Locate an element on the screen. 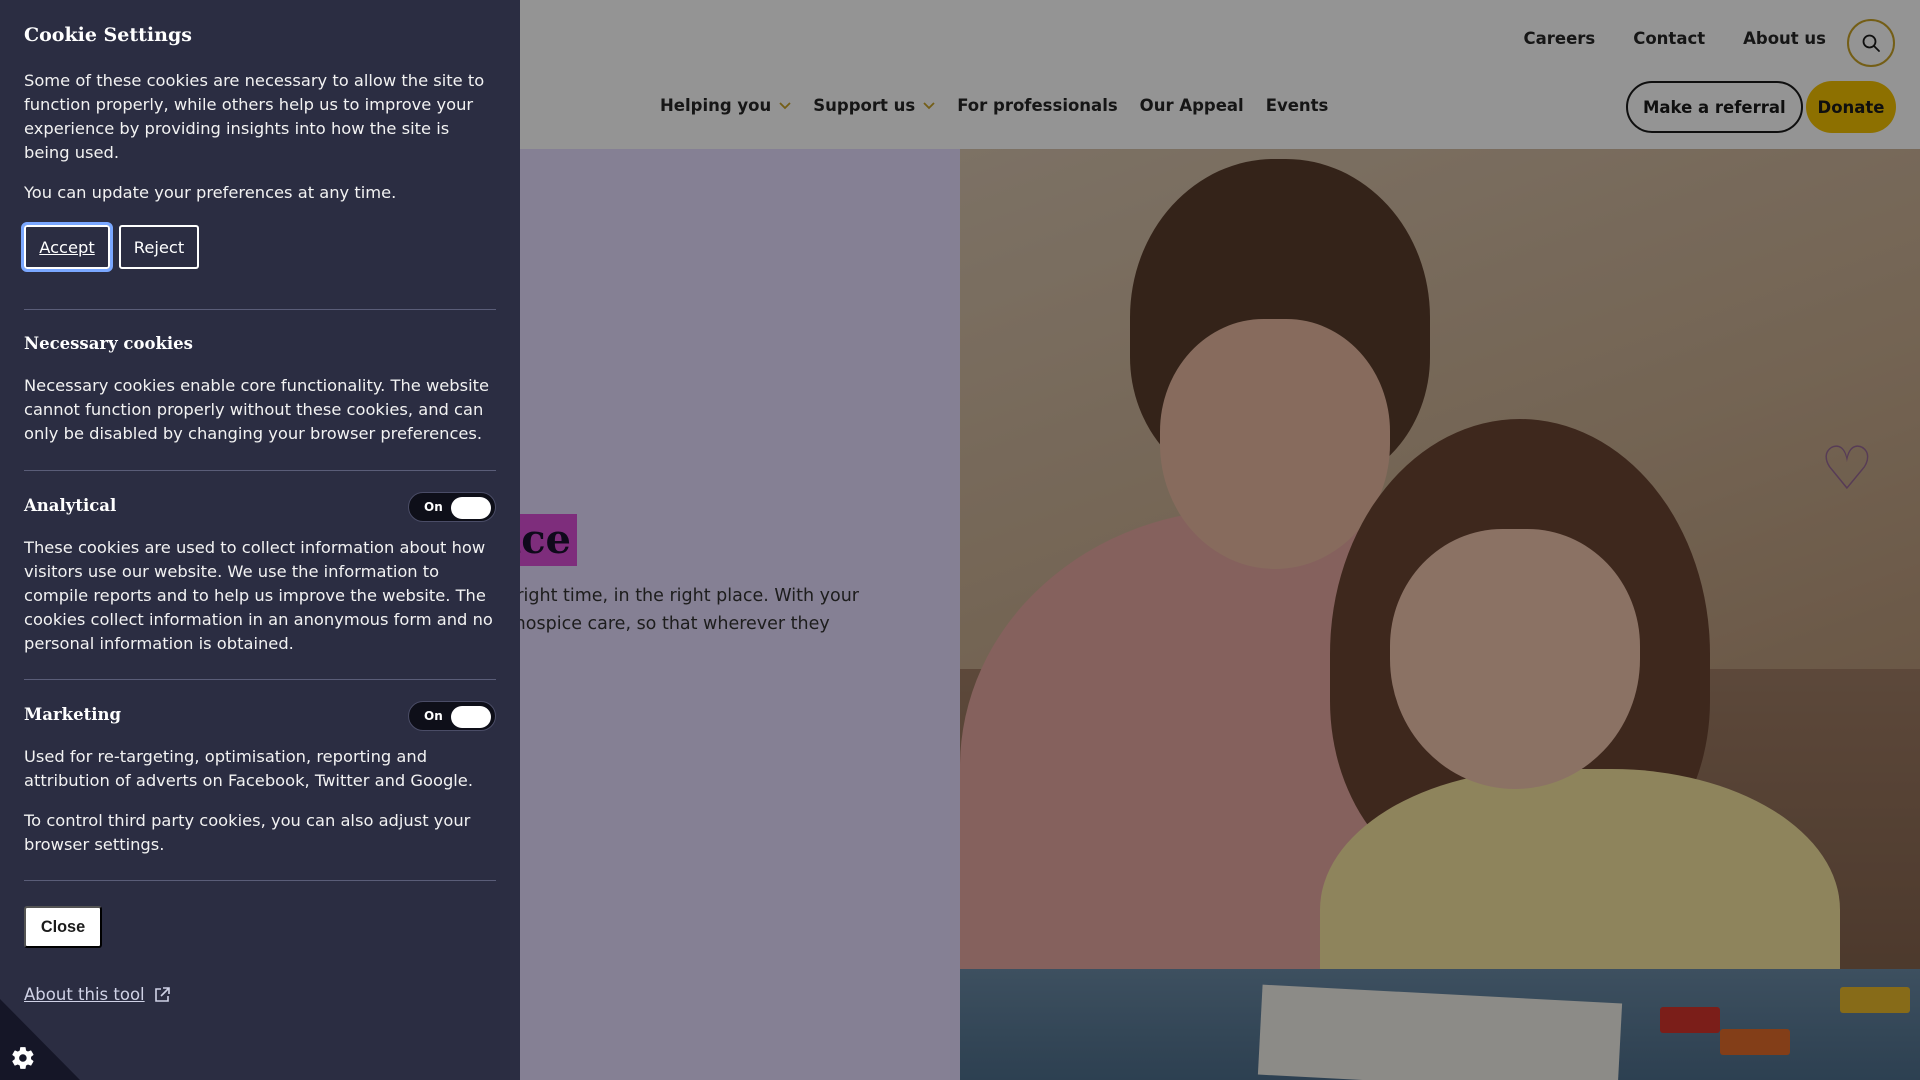  analytical-toggle: On is located at coordinates (452, 507).